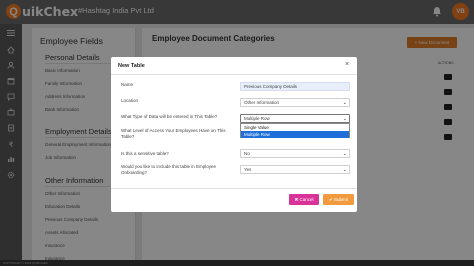 The height and width of the screenshot is (266, 474). I want to click on location-value: Other Information, so click(262, 102).